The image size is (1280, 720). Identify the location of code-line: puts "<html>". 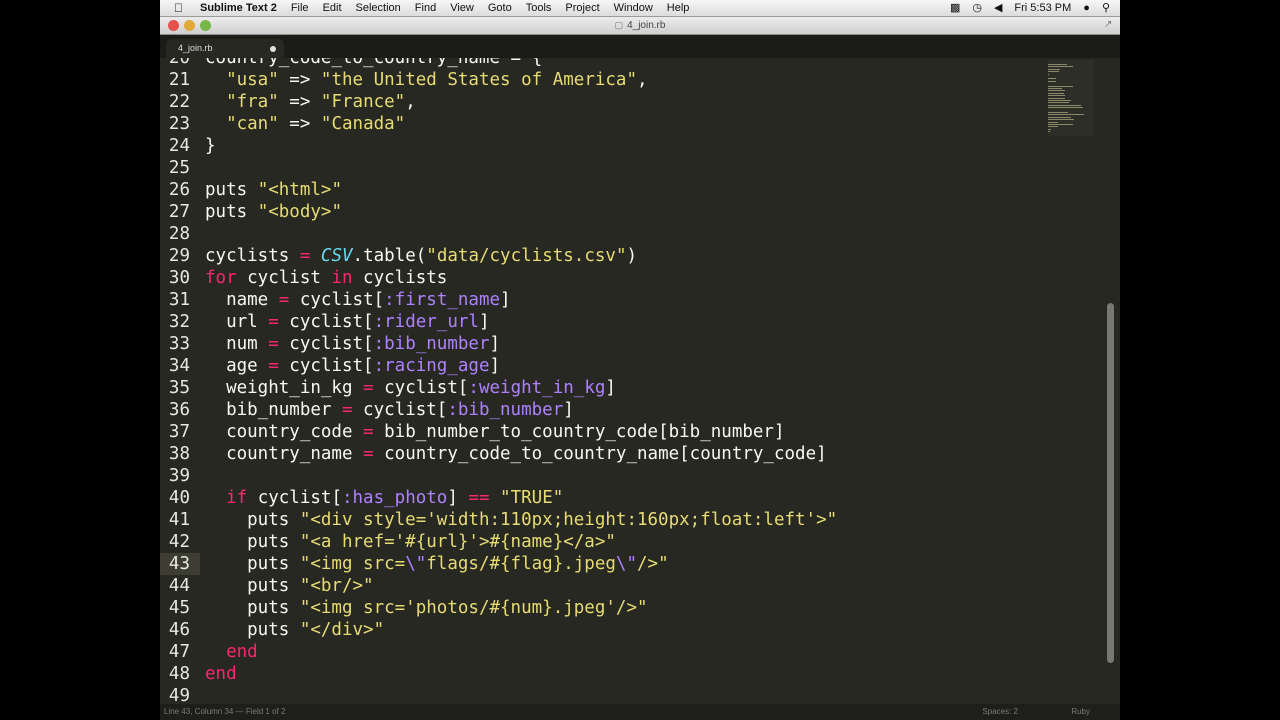
(273, 190).